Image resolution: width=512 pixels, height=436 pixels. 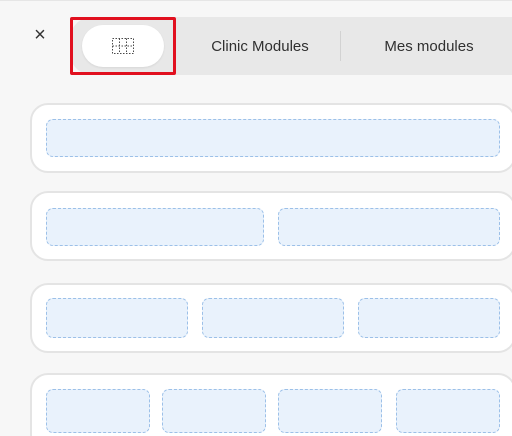 I want to click on tab-divider, so click(x=340, y=46).